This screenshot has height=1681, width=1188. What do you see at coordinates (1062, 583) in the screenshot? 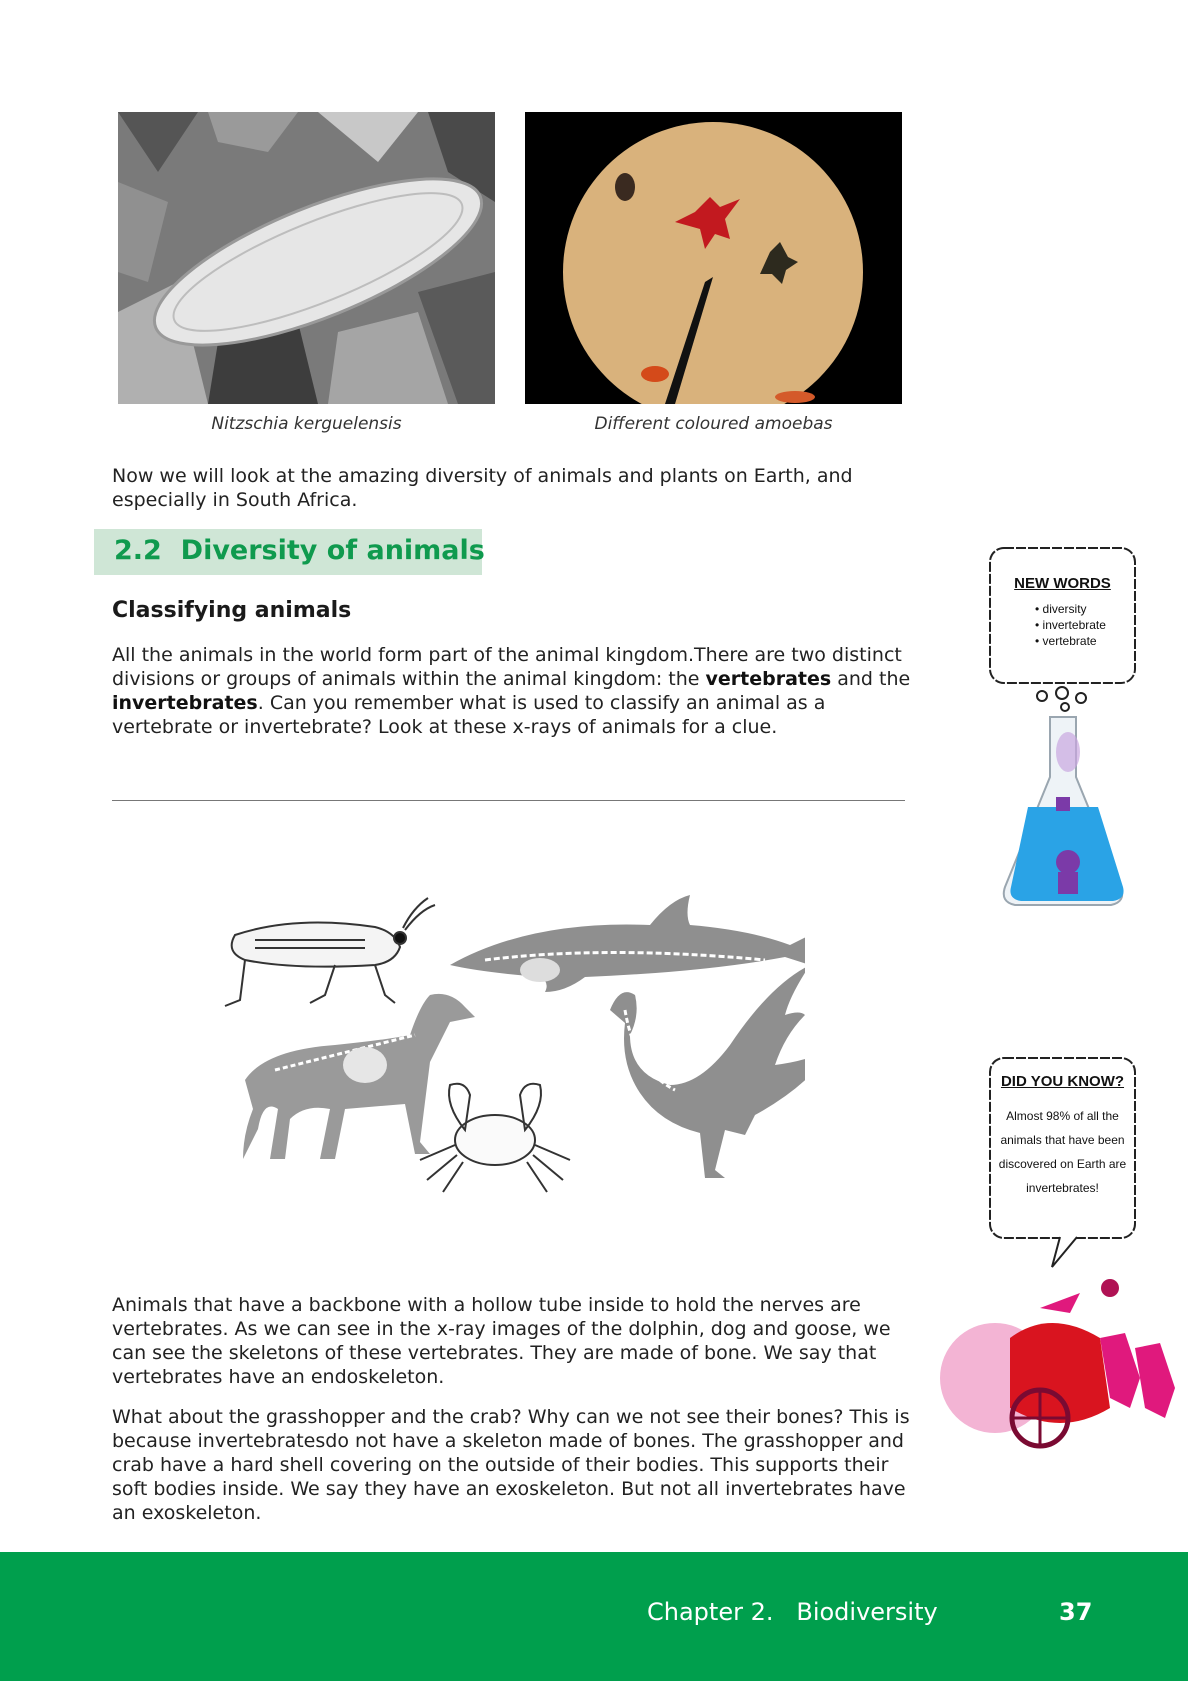
I see `new-words-title: NEW WORDS` at bounding box center [1062, 583].